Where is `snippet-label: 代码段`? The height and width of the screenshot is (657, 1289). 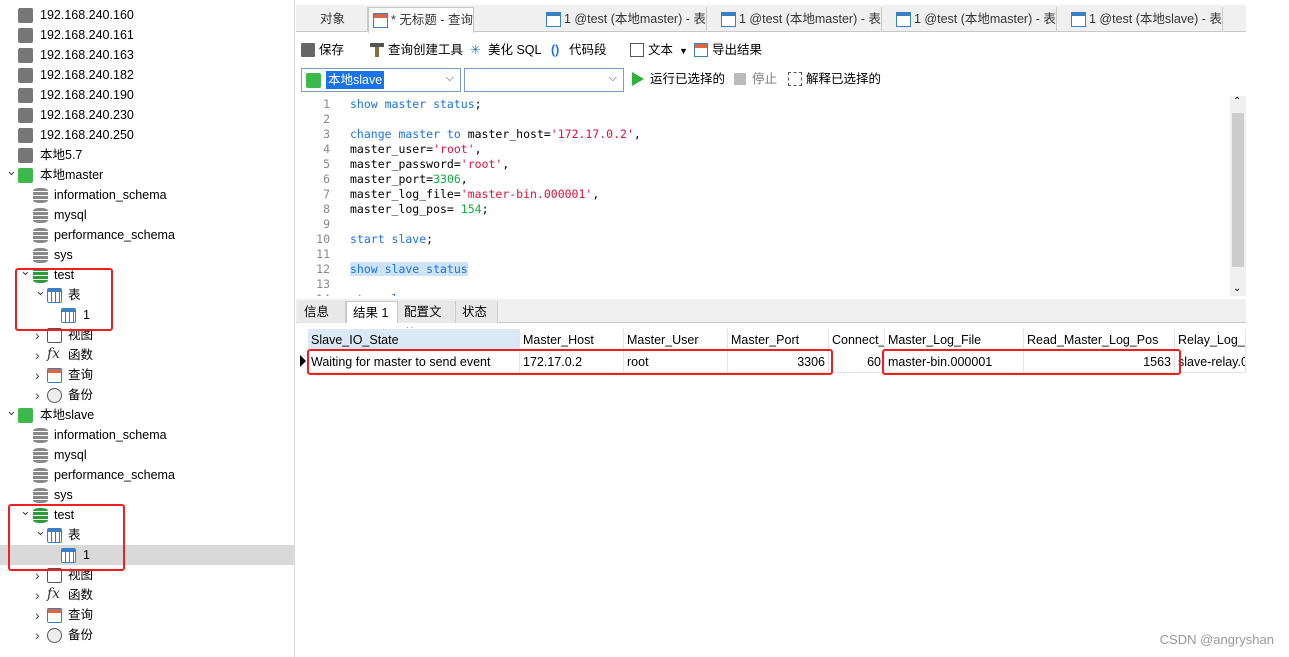 snippet-label: 代码段 is located at coordinates (588, 50).